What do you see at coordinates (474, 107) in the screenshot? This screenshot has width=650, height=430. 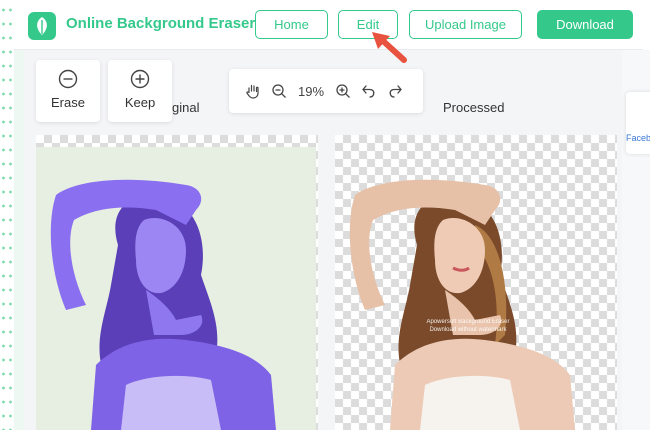 I see `processed-label: Processed` at bounding box center [474, 107].